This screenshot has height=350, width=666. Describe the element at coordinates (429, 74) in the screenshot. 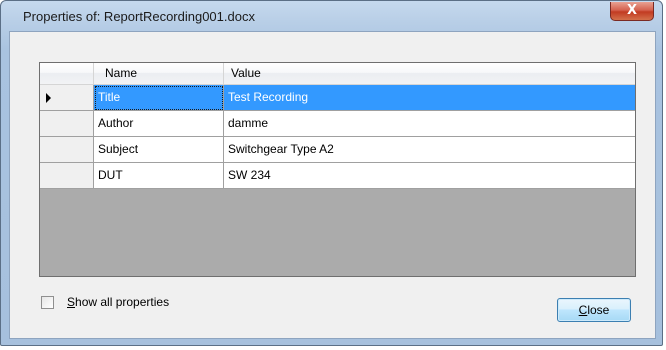

I see `column-header-value: Value` at that location.